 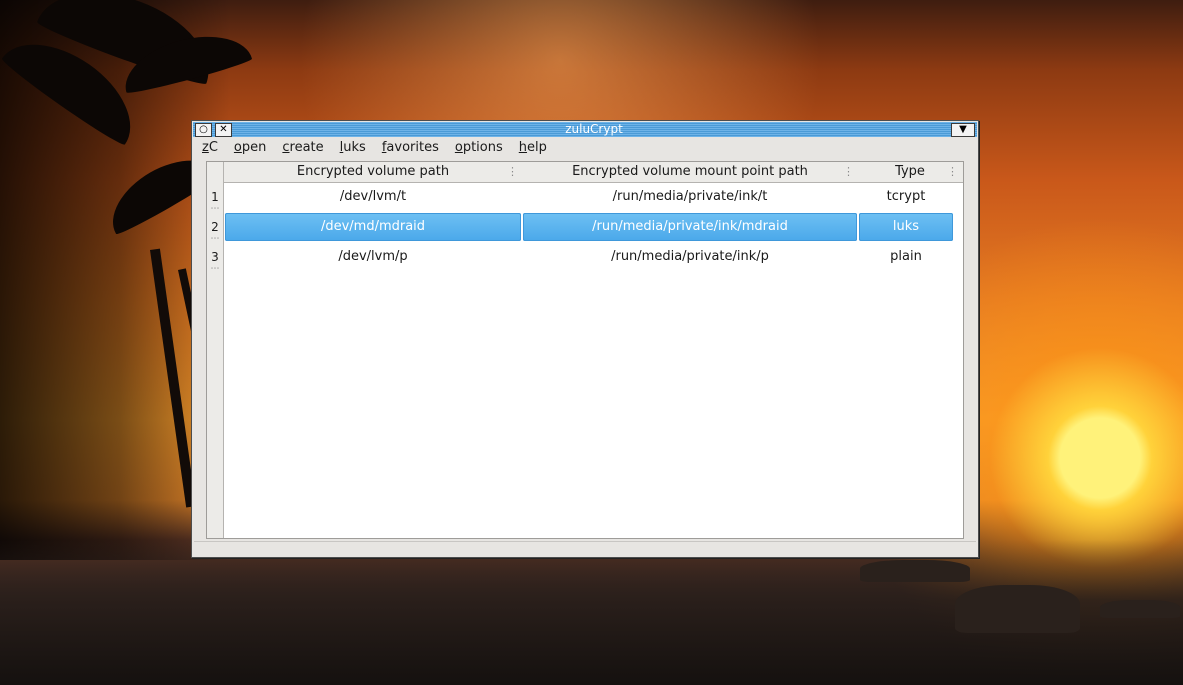 What do you see at coordinates (690, 172) in the screenshot?
I see `column-header-mount: Encrypted volume mount point path ⋮` at bounding box center [690, 172].